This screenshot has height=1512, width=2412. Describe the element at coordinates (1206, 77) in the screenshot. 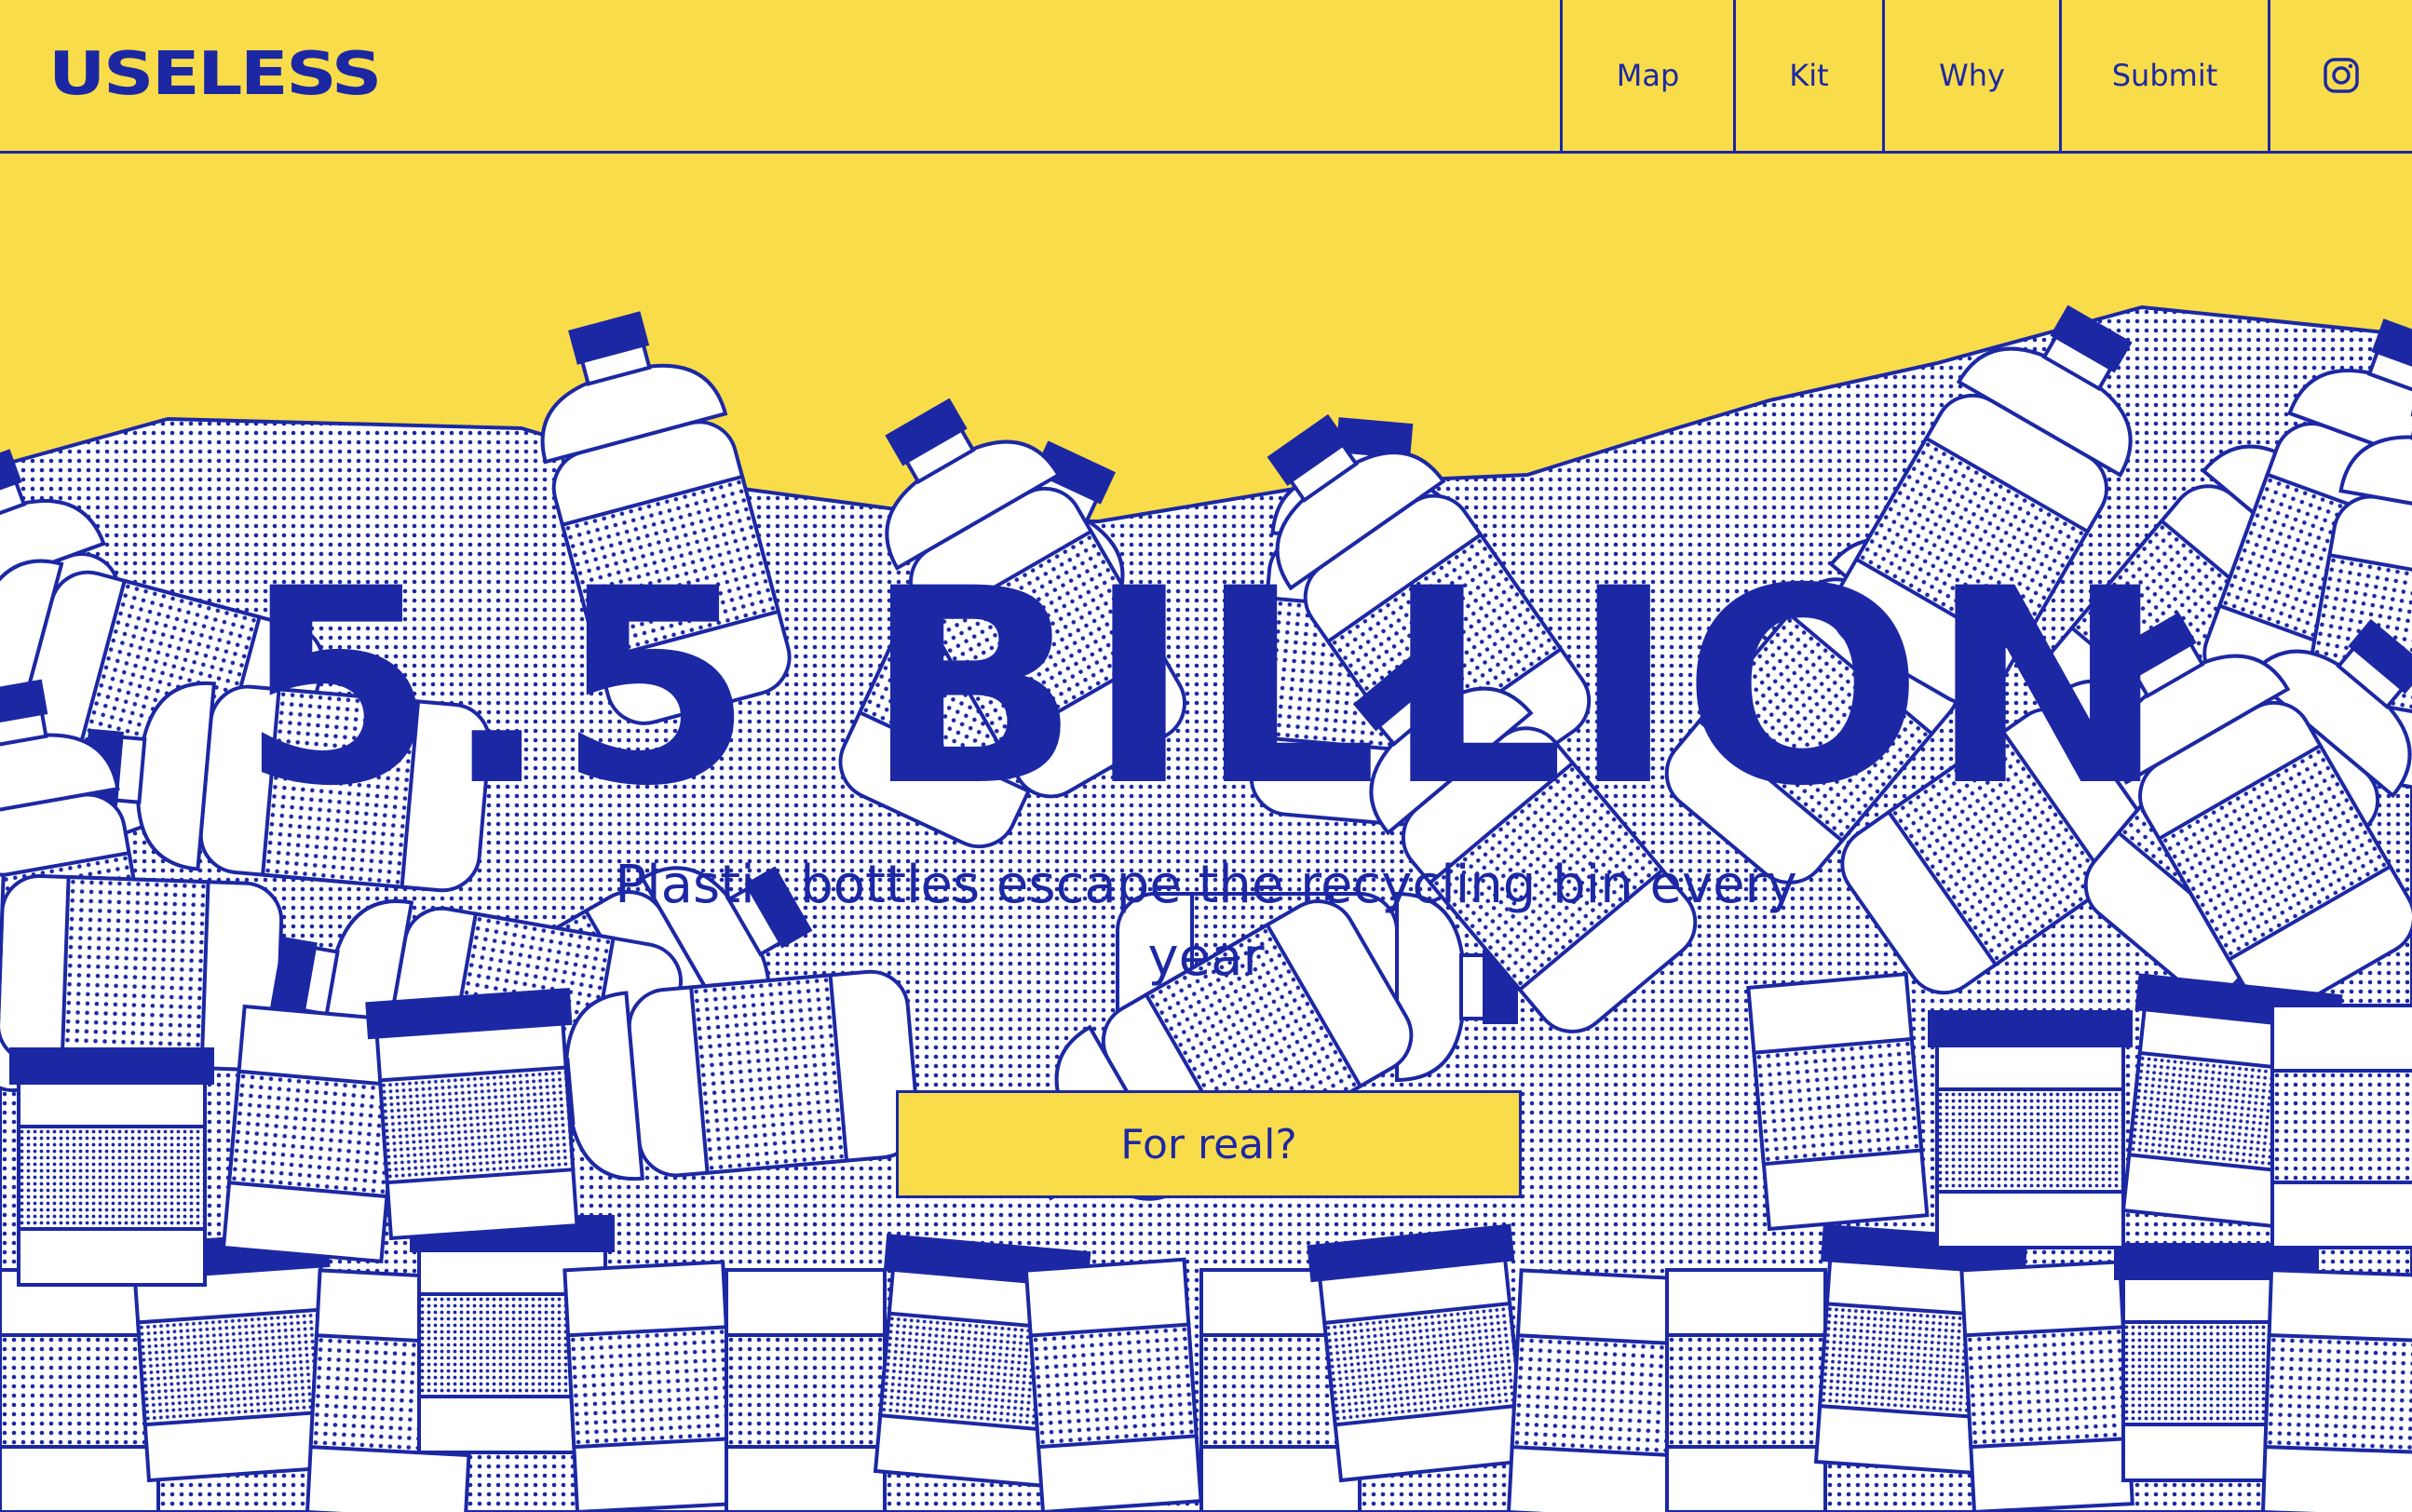

I see `site-header: USELESS Map Kit Why Submit` at that location.